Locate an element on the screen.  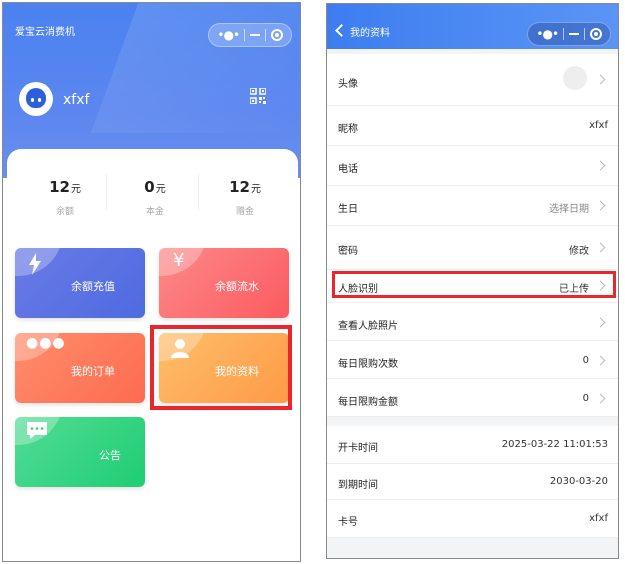
row-expire-date: 到期时间 2030-03-20 is located at coordinates (472, 482).